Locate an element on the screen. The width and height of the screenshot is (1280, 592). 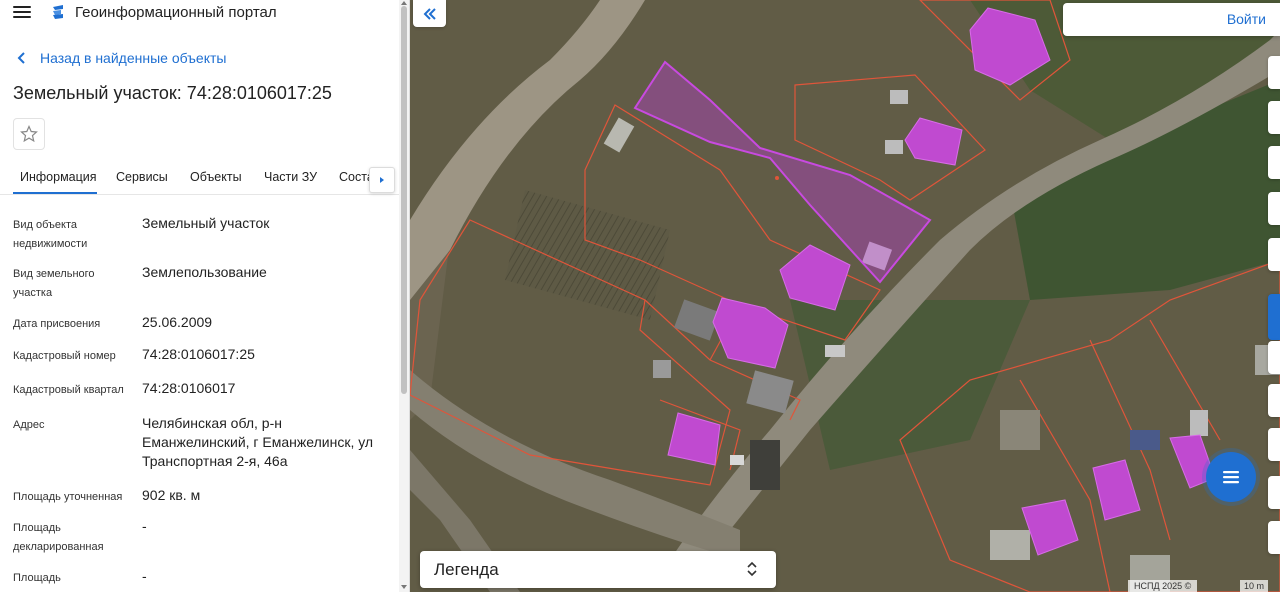
active-tab-indicator is located at coordinates (55, 193).